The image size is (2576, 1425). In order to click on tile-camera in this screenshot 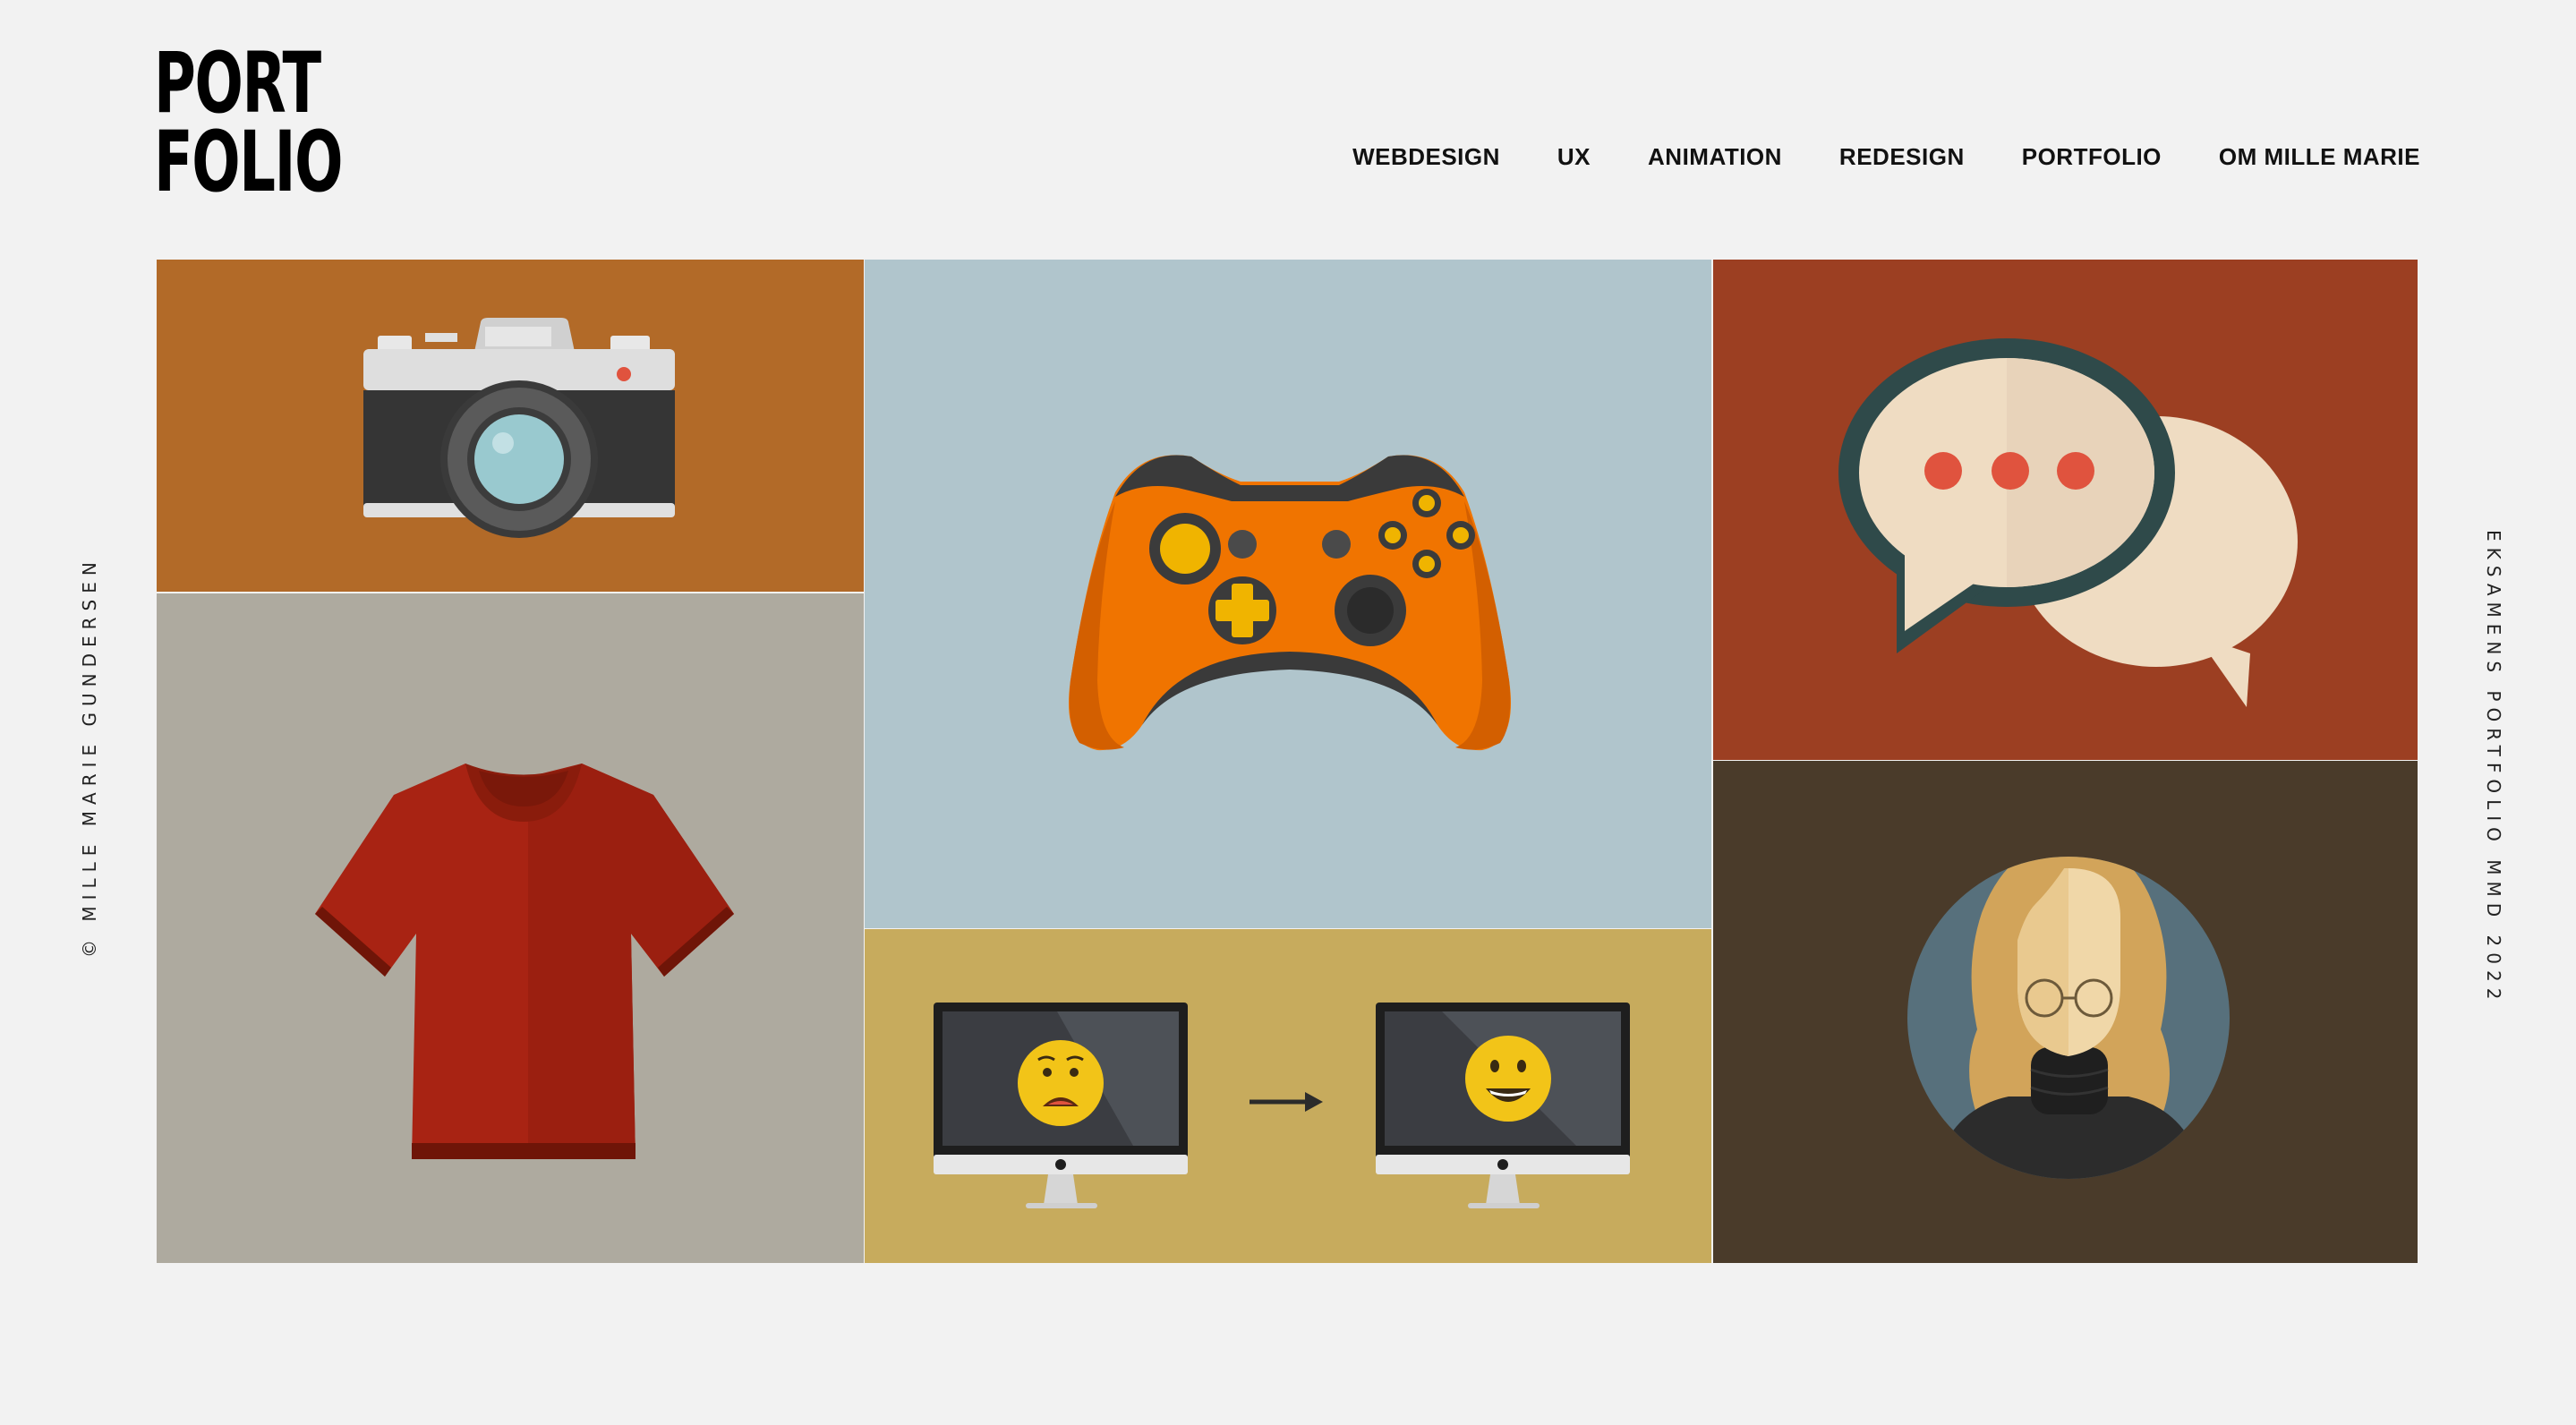, I will do `click(510, 426)`.